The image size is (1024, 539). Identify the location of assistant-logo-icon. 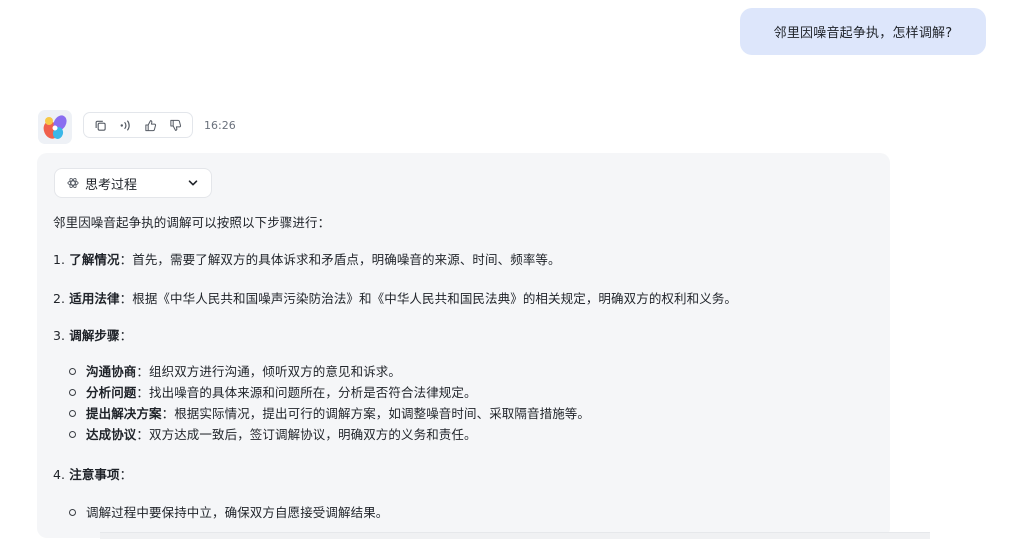
(55, 127).